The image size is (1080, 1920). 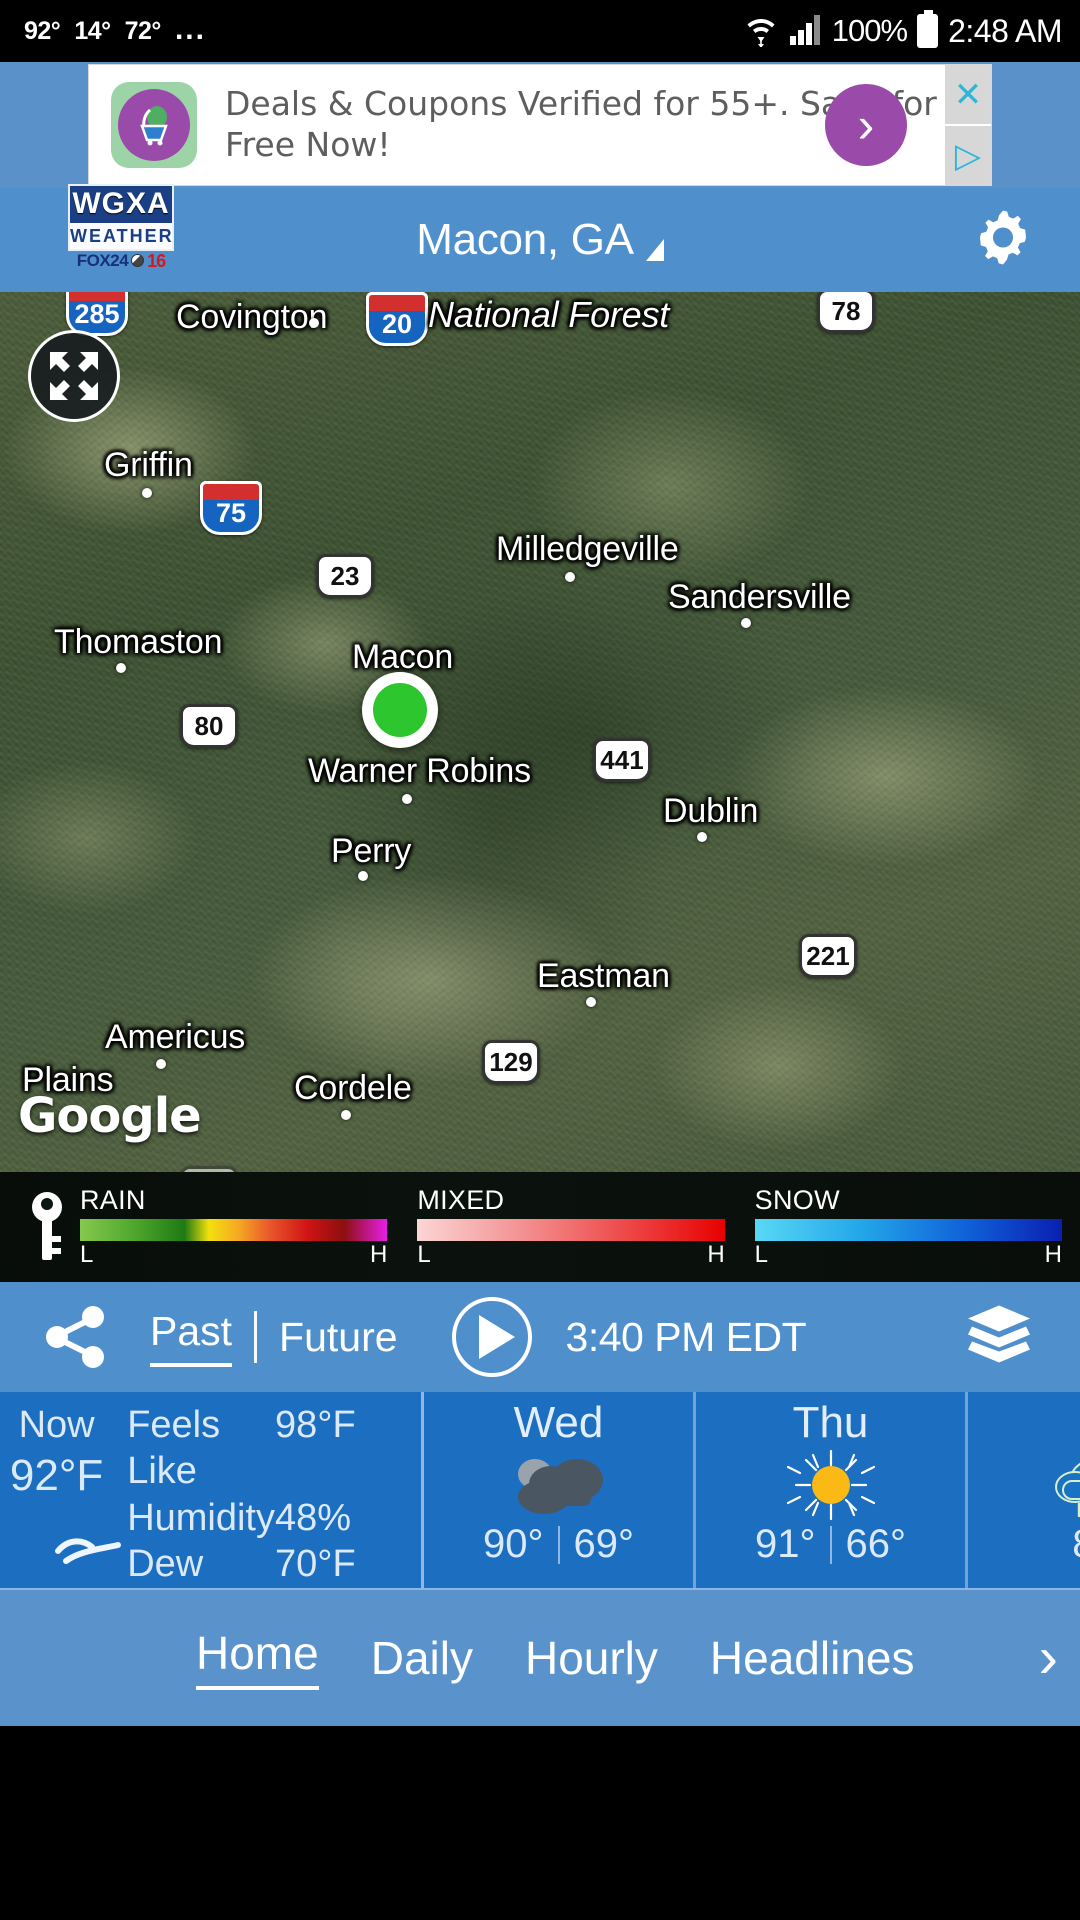 What do you see at coordinates (866, 125) in the screenshot?
I see `ad-cta-button: ›` at bounding box center [866, 125].